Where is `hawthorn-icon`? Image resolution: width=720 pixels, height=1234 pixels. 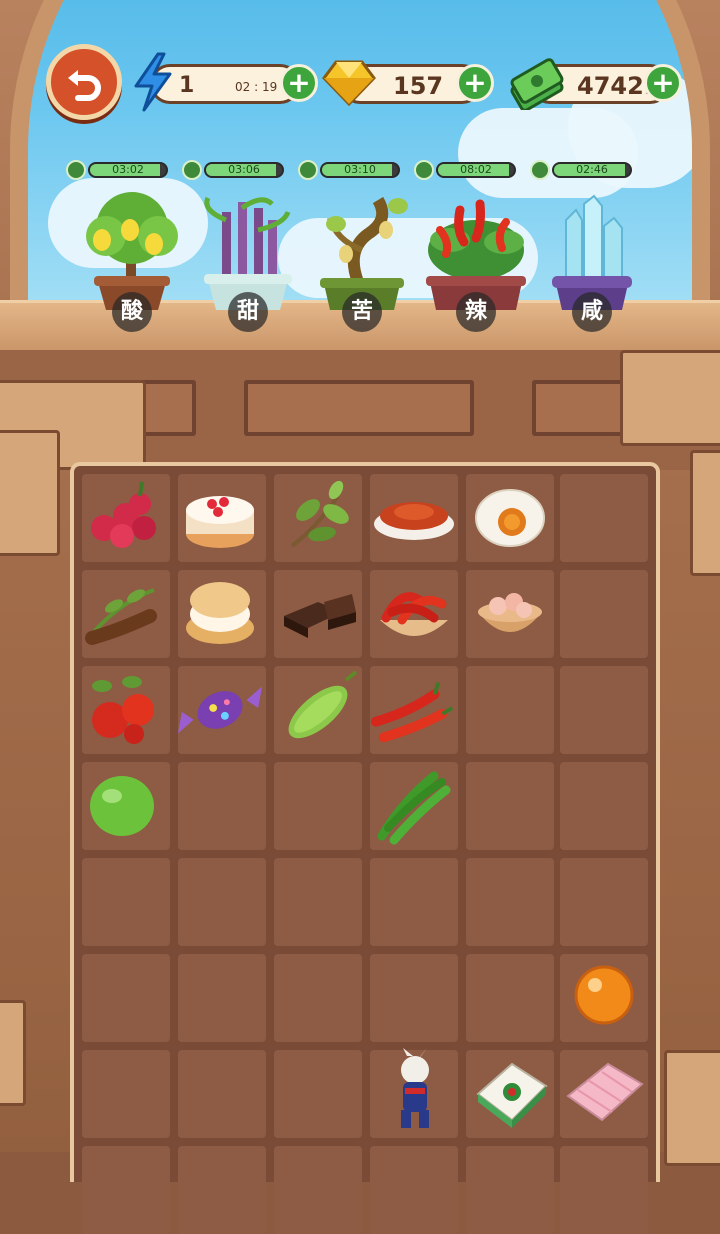 hawthorn-icon is located at coordinates (123, 710).